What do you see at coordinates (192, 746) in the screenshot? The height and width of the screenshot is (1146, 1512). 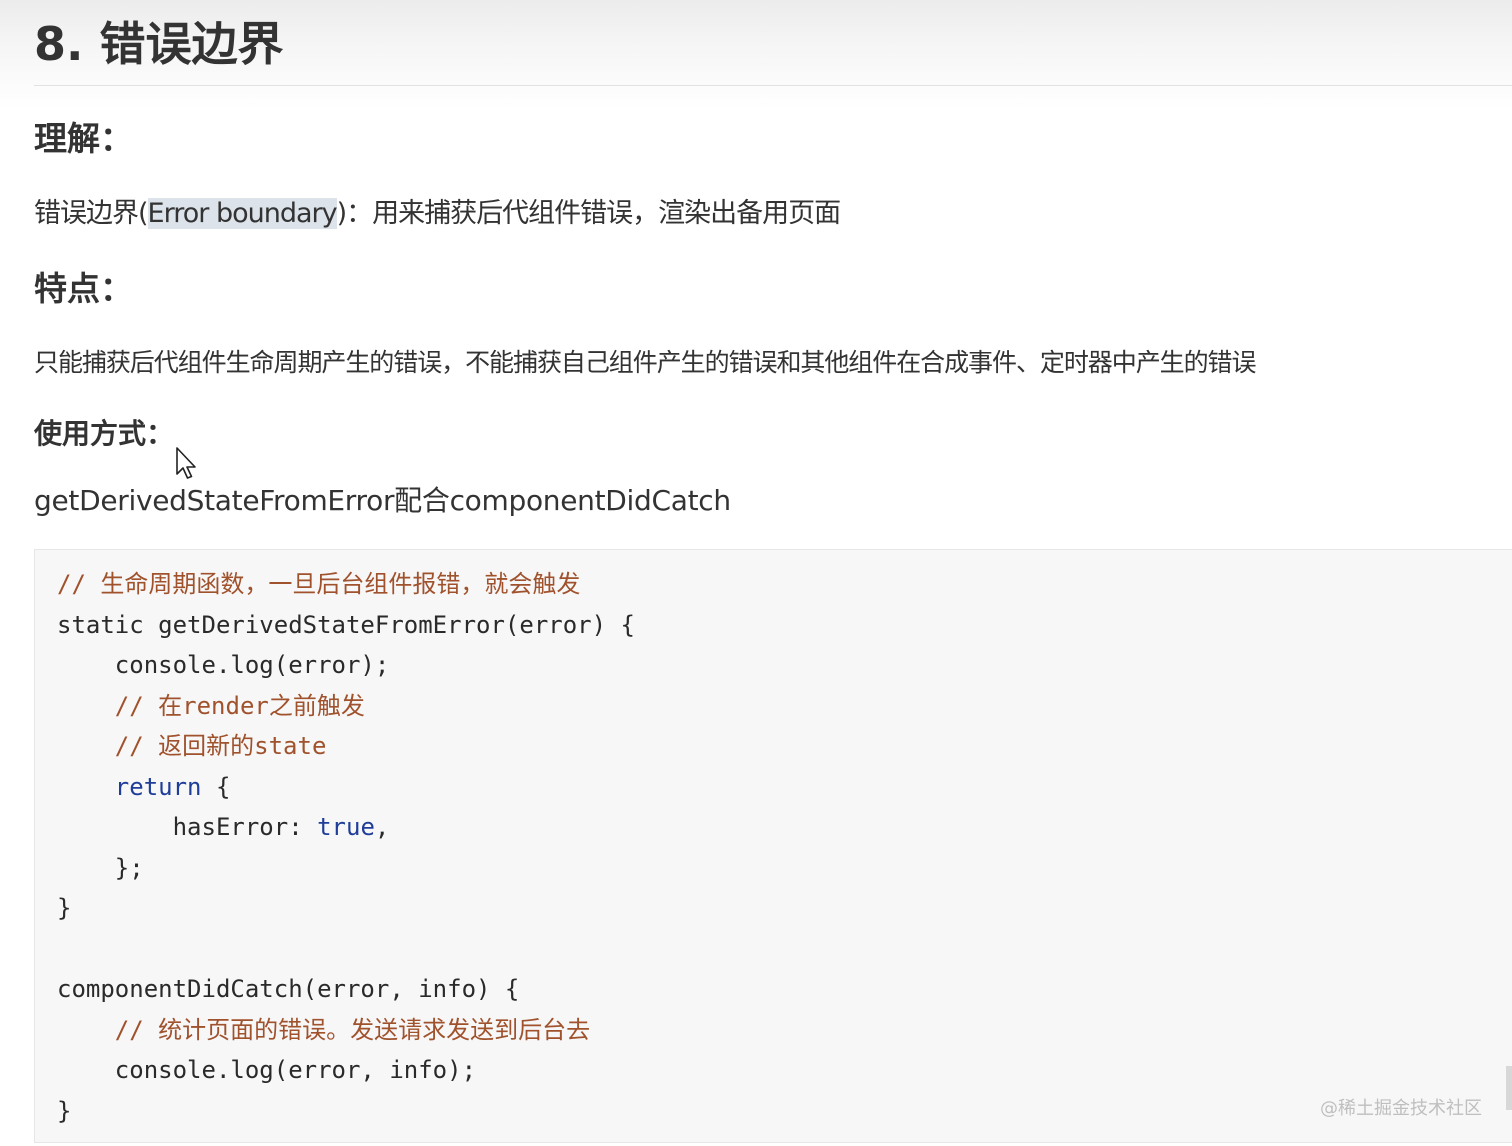 I see `code-comment: // 返回新的state` at bounding box center [192, 746].